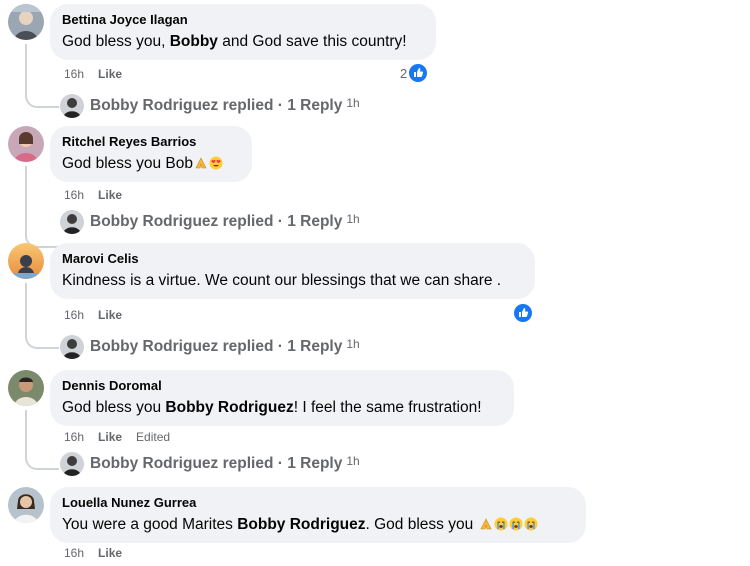  Describe the element at coordinates (153, 437) in the screenshot. I see `edited-label: Edited` at that location.